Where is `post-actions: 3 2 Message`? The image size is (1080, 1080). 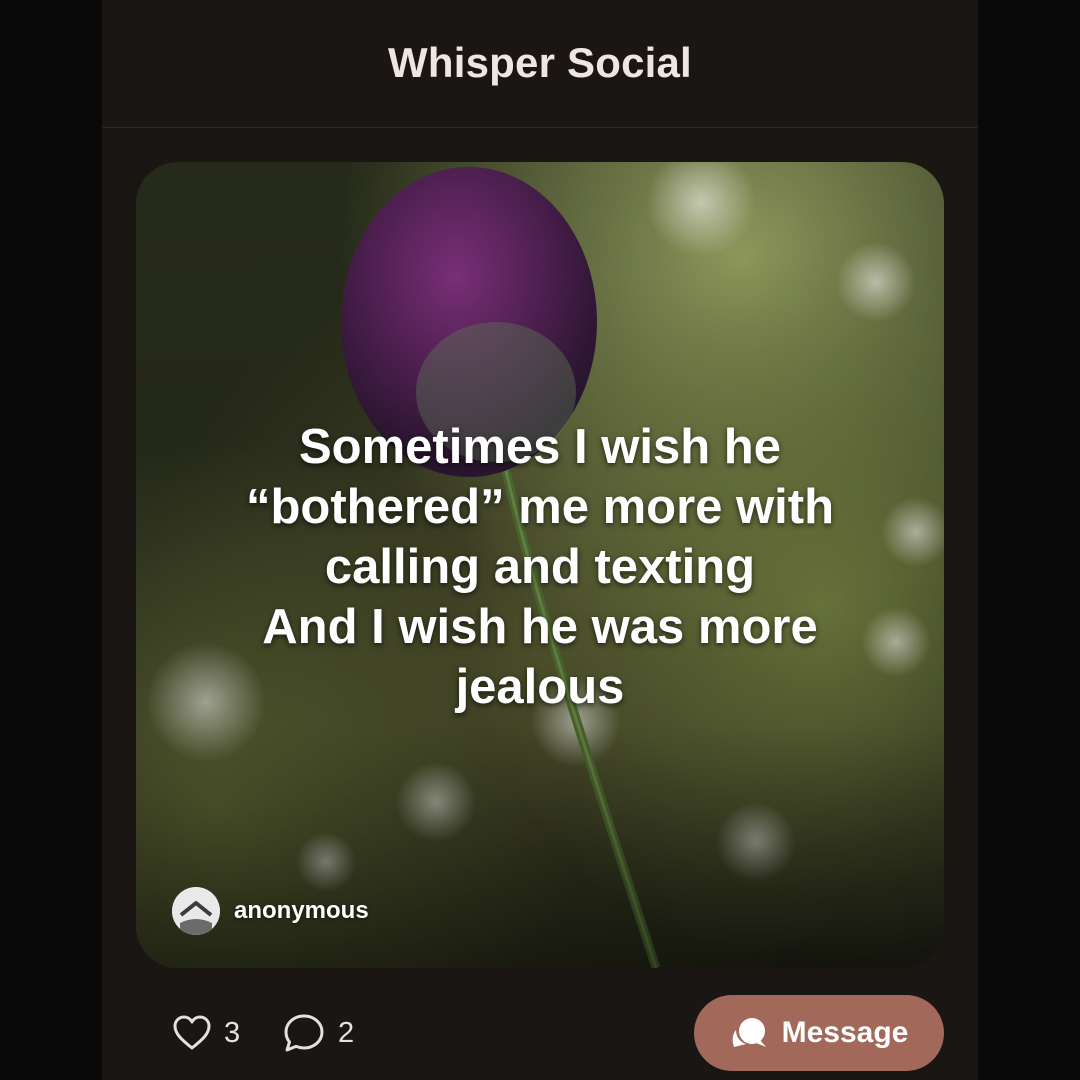 post-actions: 3 2 Message is located at coordinates (540, 1035).